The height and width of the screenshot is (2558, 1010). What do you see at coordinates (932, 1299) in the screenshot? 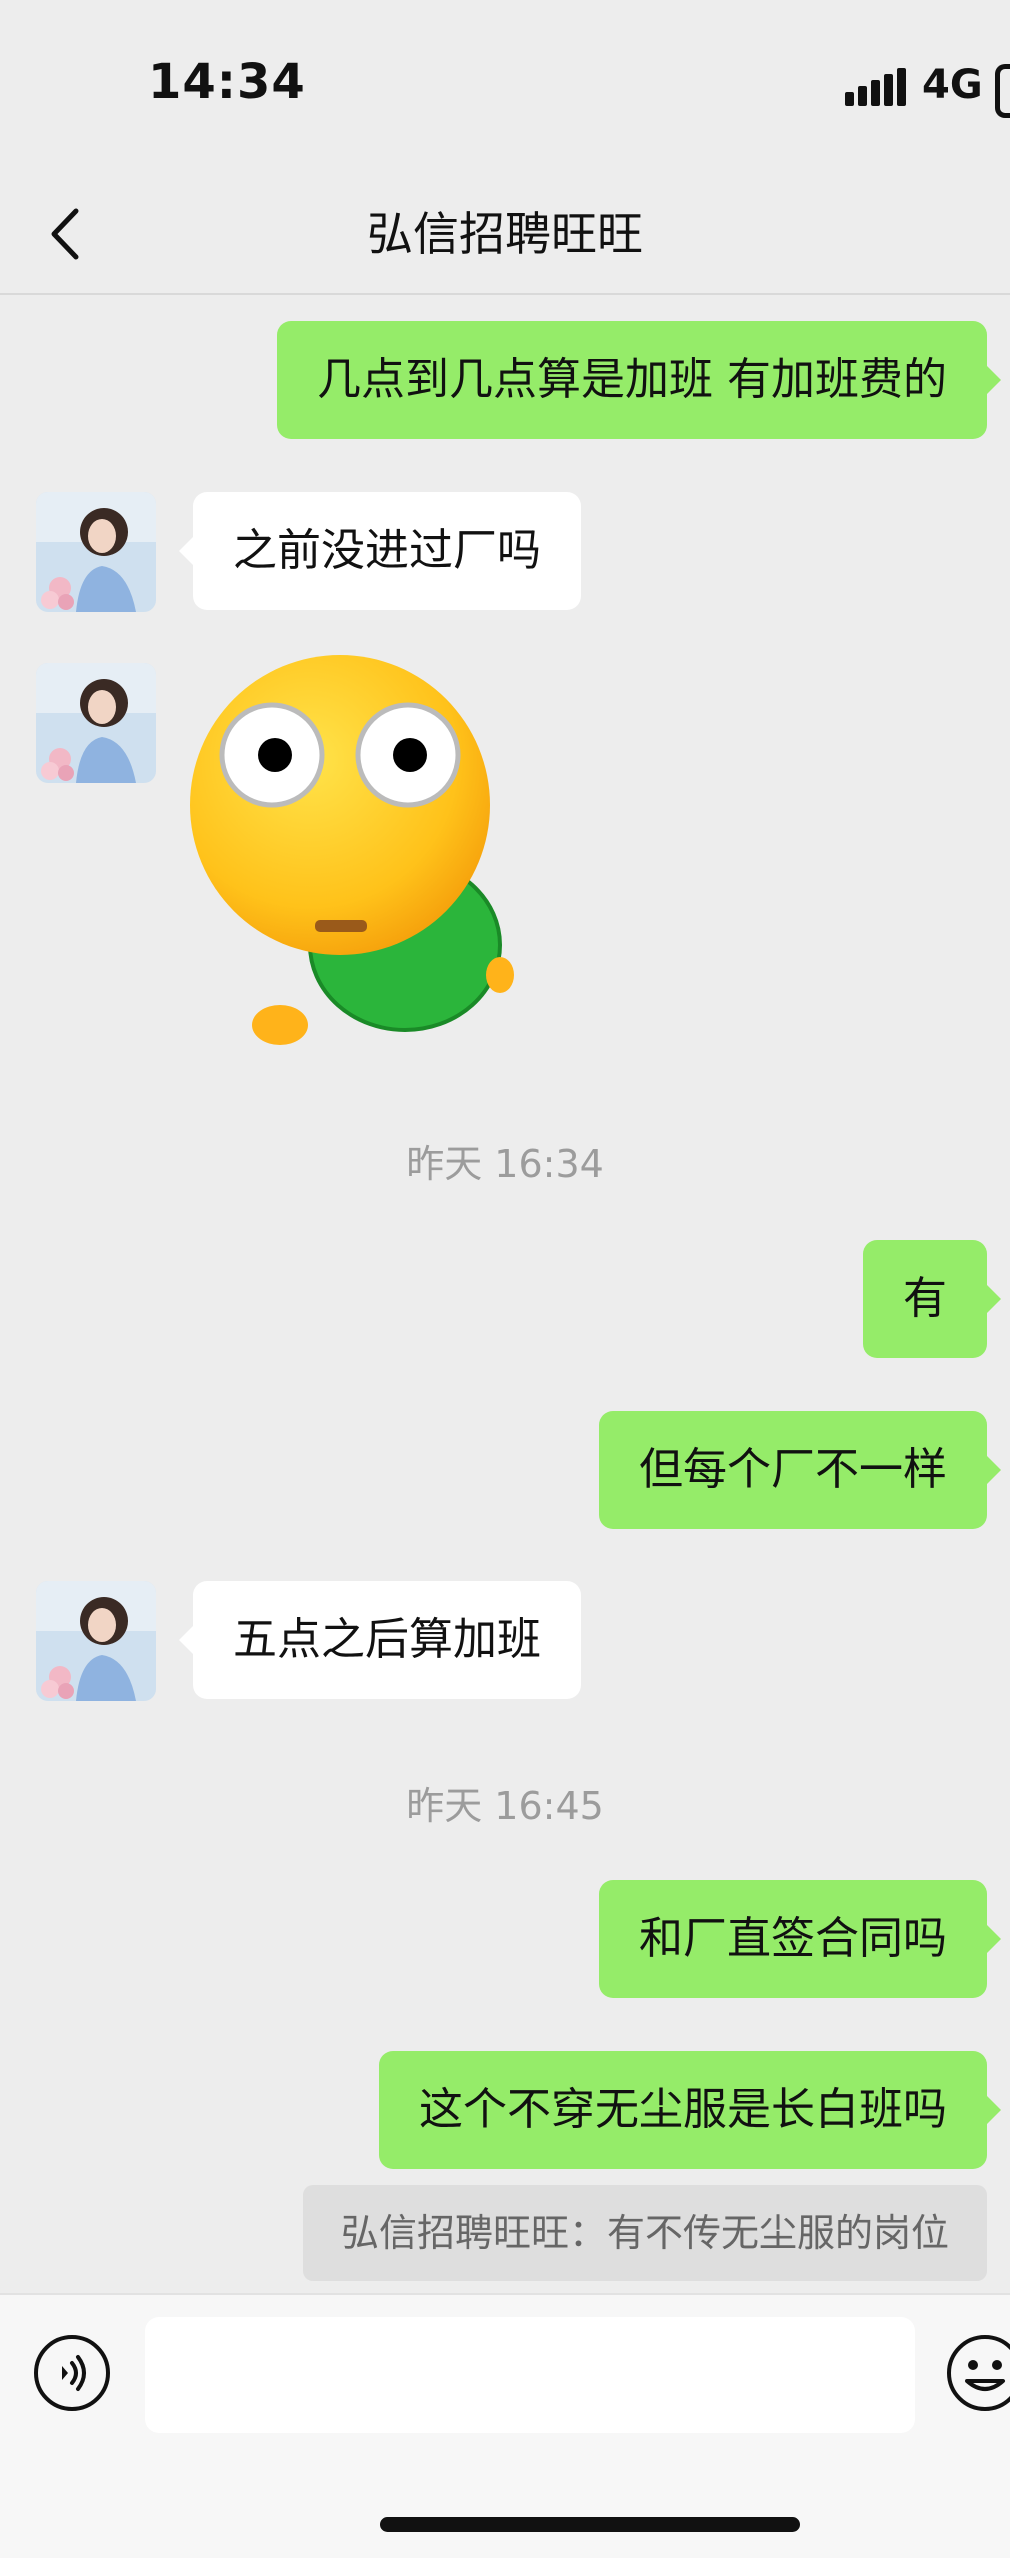
I see `outgoing-message-bubble: 有` at bounding box center [932, 1299].